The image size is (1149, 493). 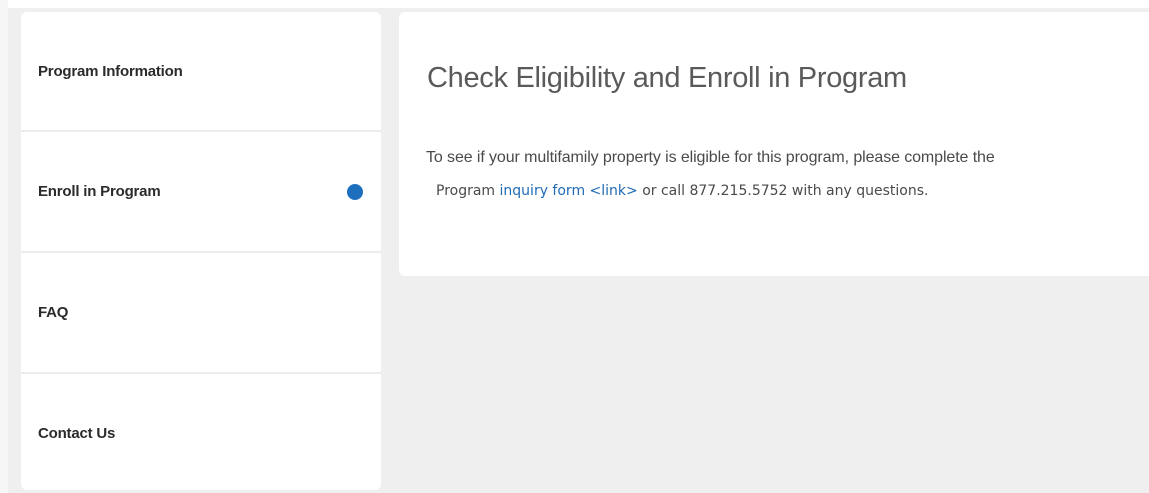 What do you see at coordinates (667, 78) in the screenshot?
I see `page-title: Check Eligibility and Enroll in Program` at bounding box center [667, 78].